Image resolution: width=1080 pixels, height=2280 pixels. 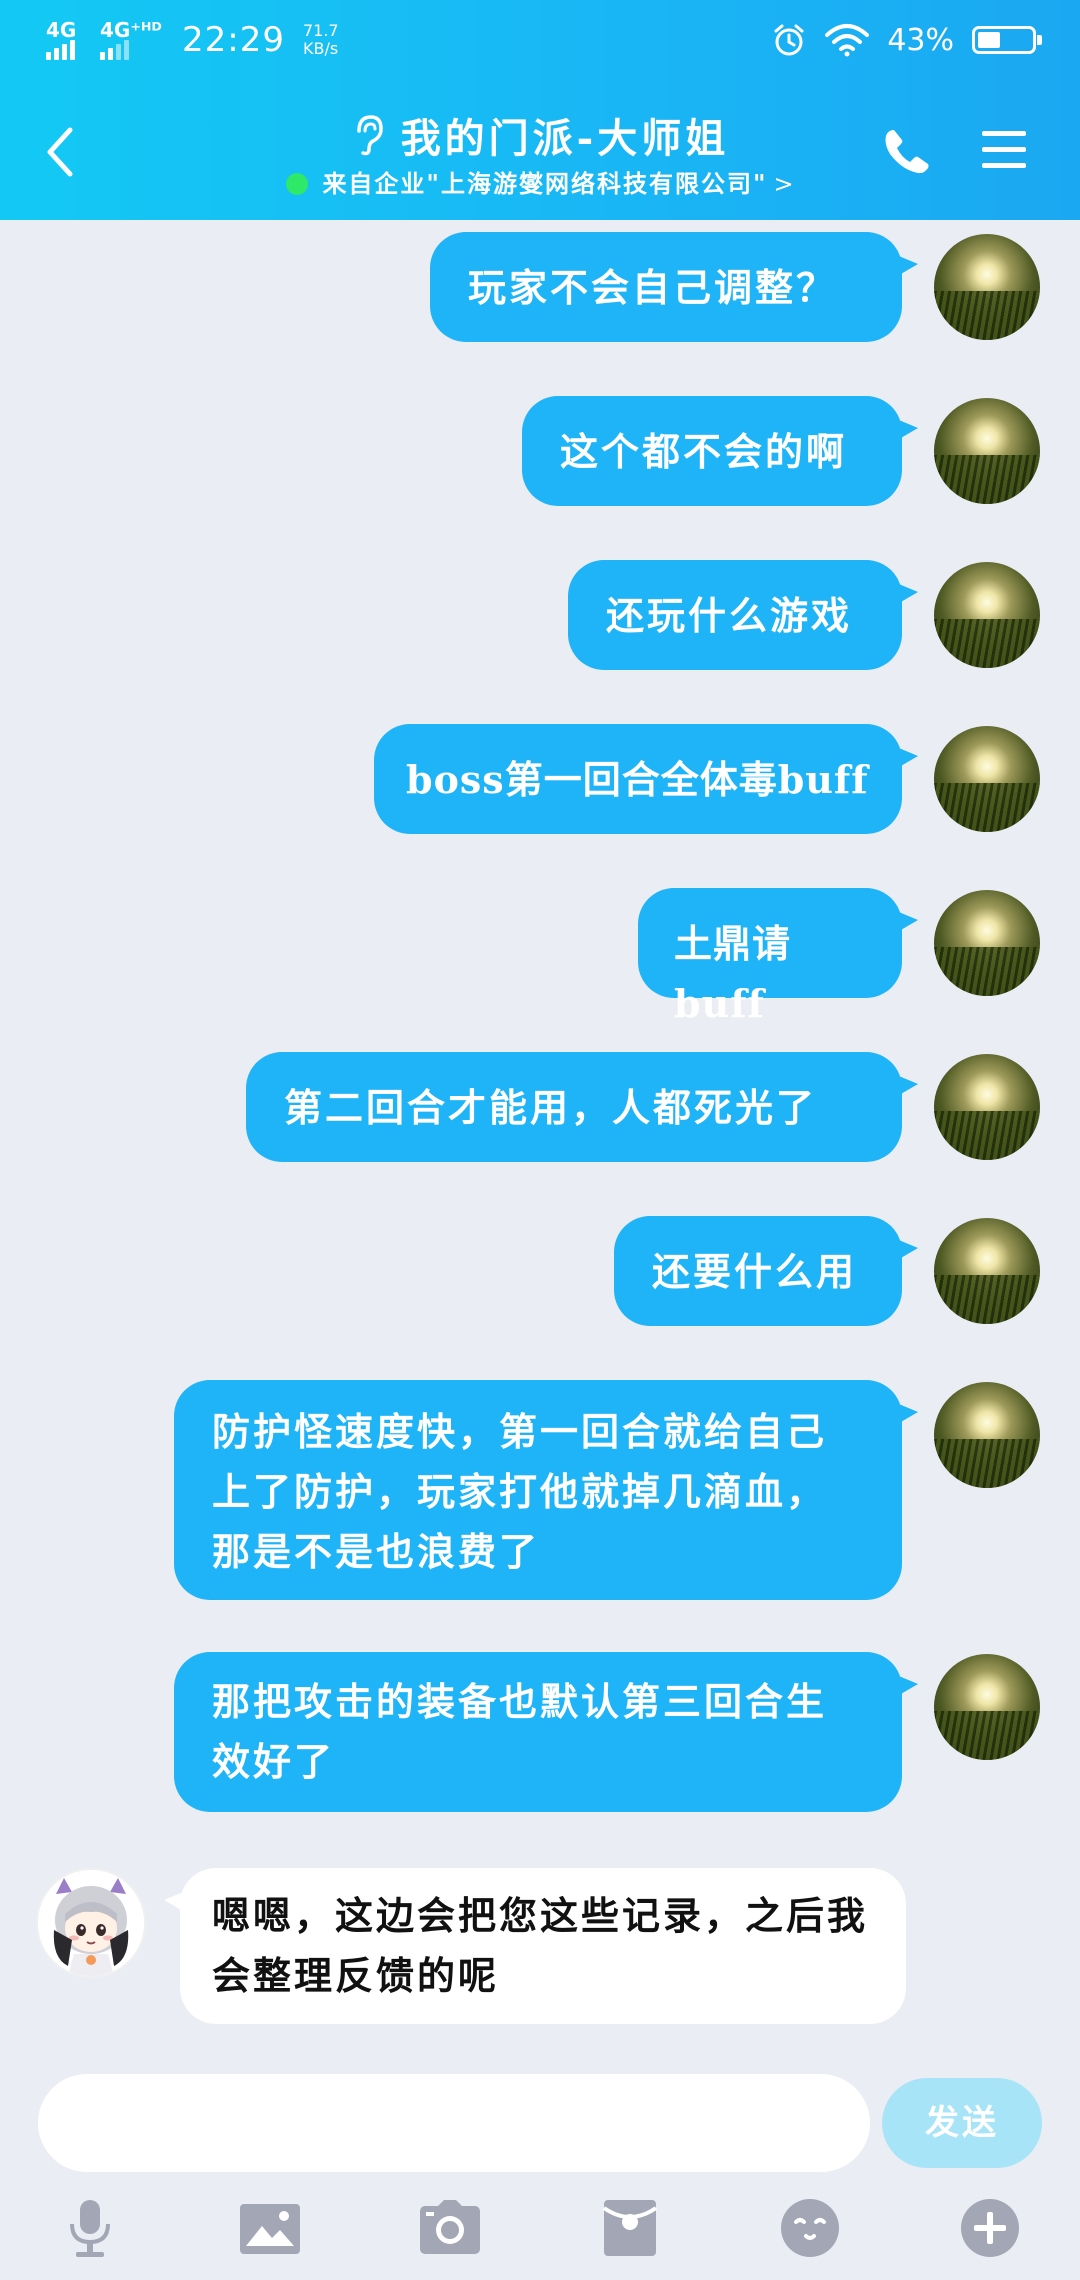 I want to click on status-bar: 4G 4G⁺ᴴᴰ 22:29 71.7 KB/s 43%, so click(x=540, y=40).